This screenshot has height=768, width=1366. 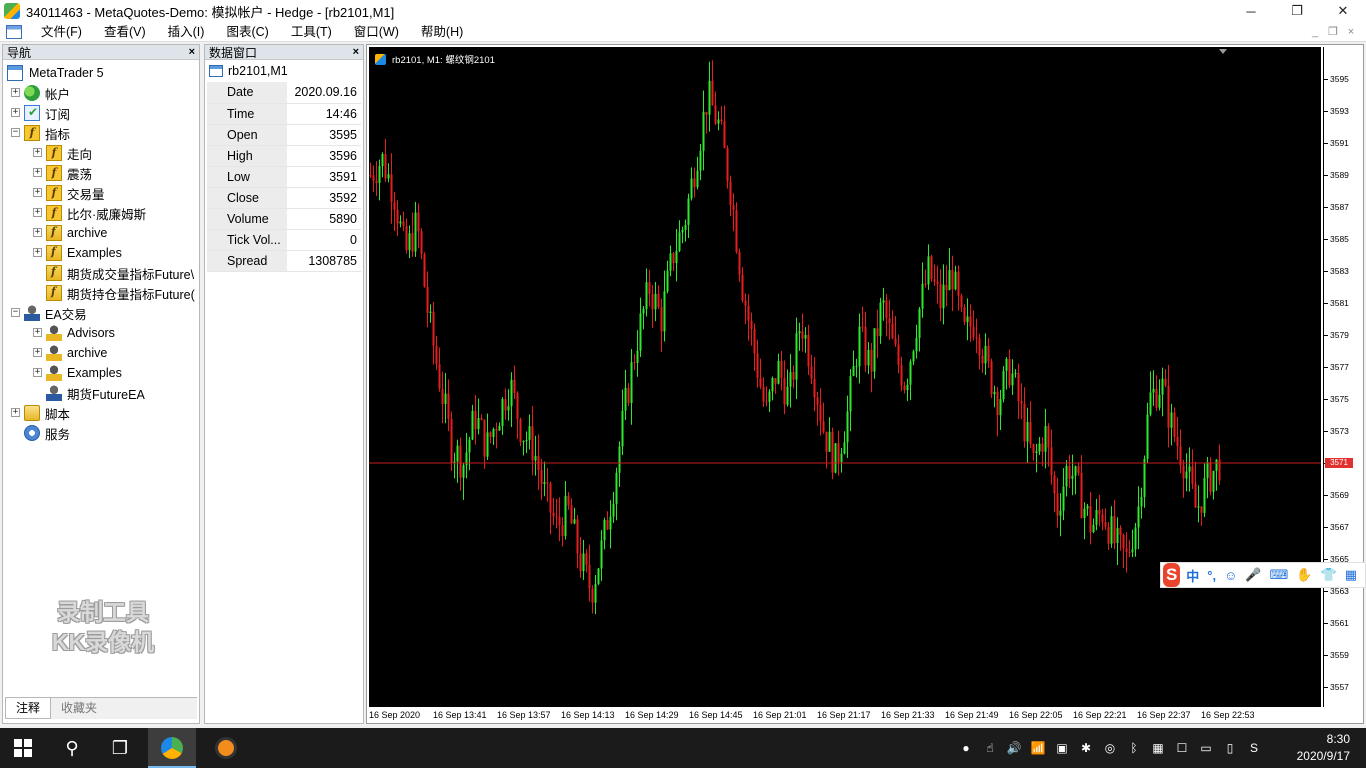 What do you see at coordinates (61, 32) in the screenshot?
I see `menu-file: 文件(F)` at bounding box center [61, 32].